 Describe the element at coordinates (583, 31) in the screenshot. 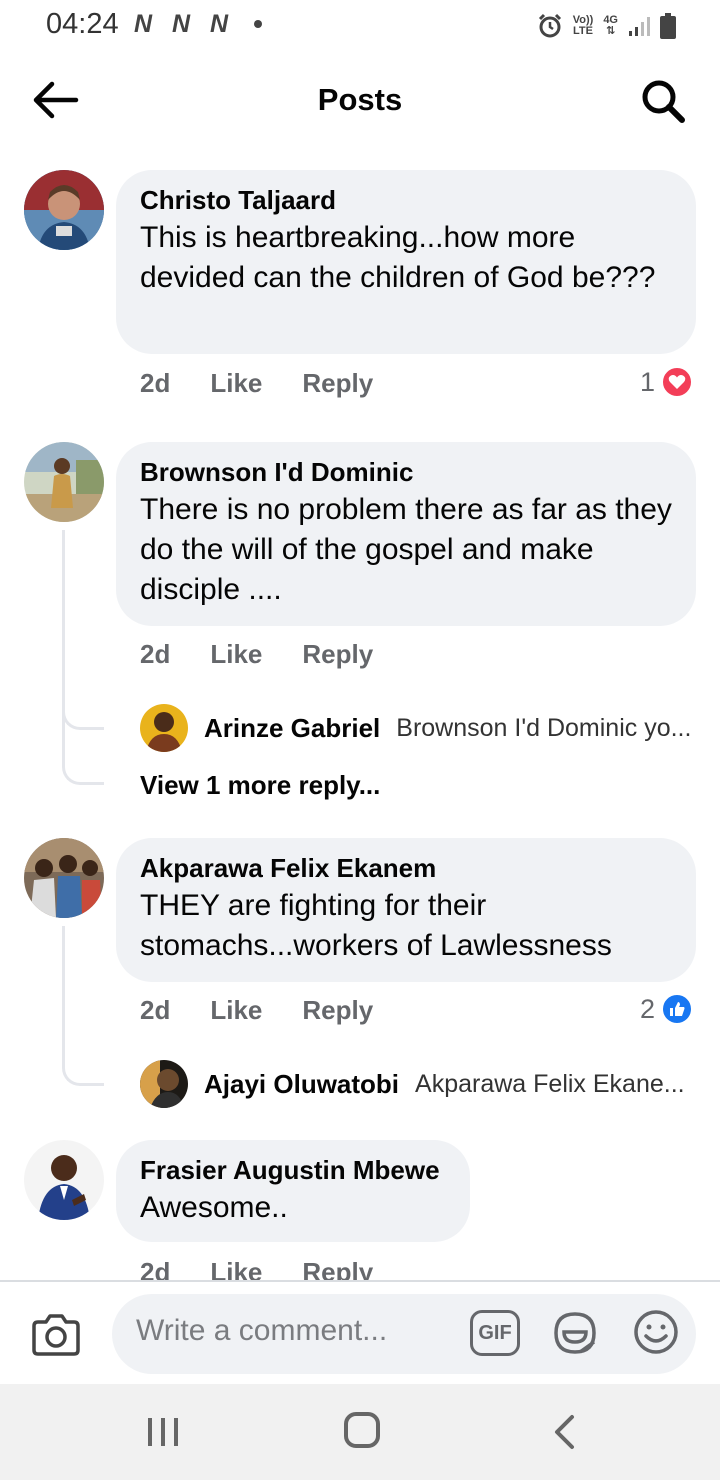

I see `volte-bottom-label: LTE` at that location.